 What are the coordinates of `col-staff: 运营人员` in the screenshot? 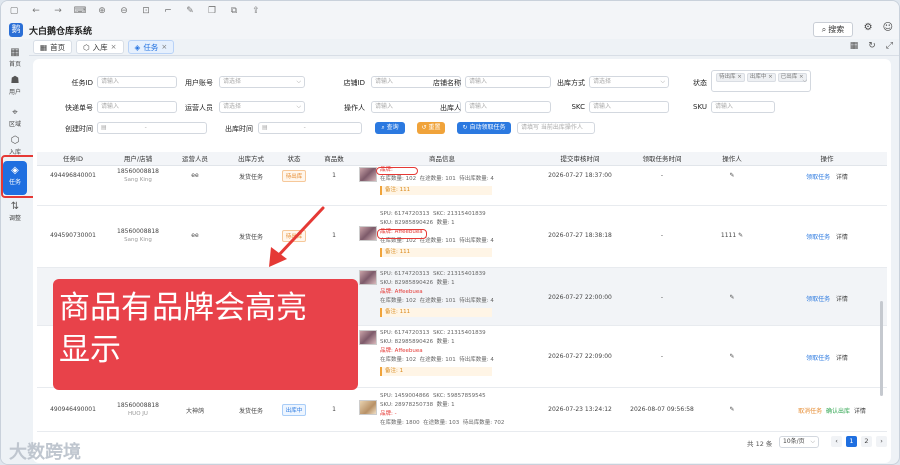 It's located at (195, 159).